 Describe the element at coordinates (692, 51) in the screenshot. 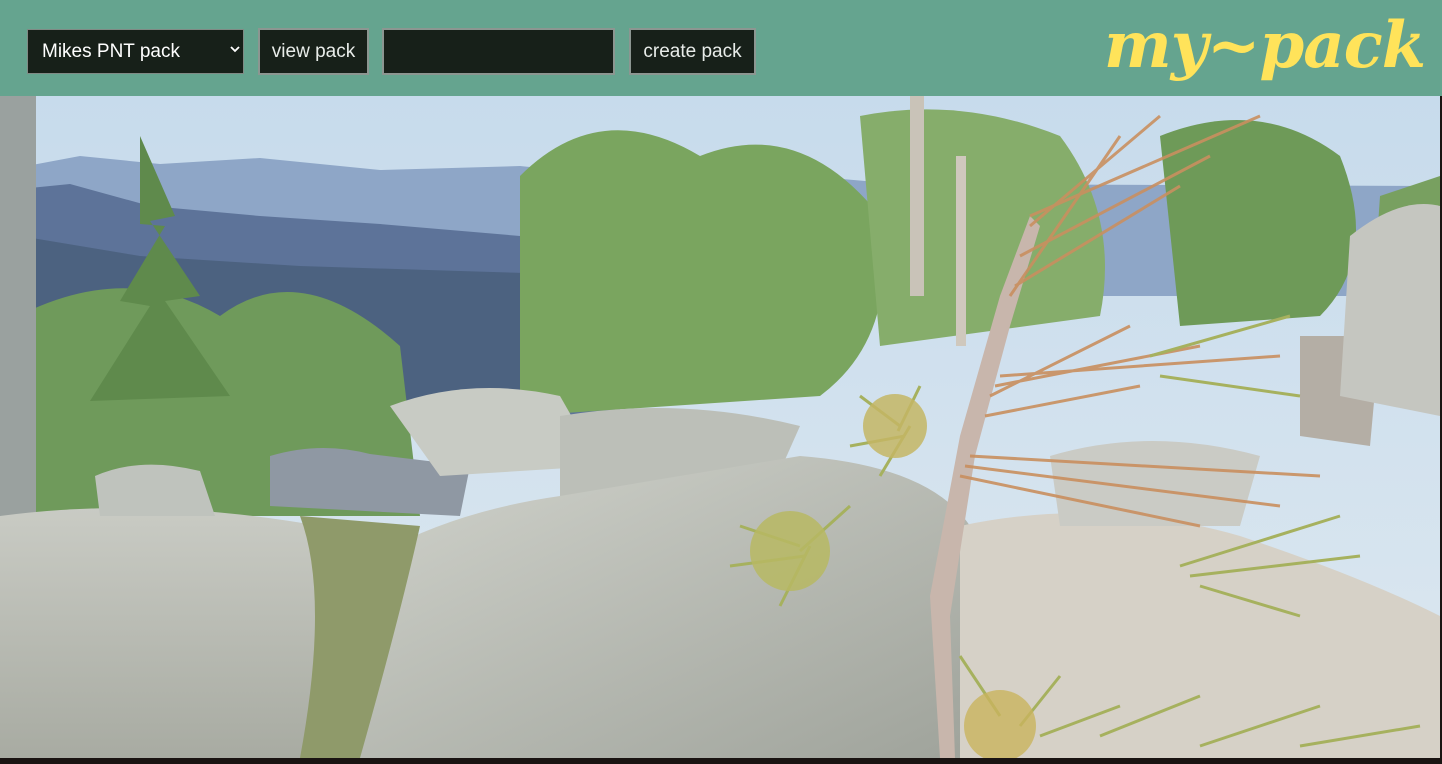

I see `create-pack-button: create pack` at that location.